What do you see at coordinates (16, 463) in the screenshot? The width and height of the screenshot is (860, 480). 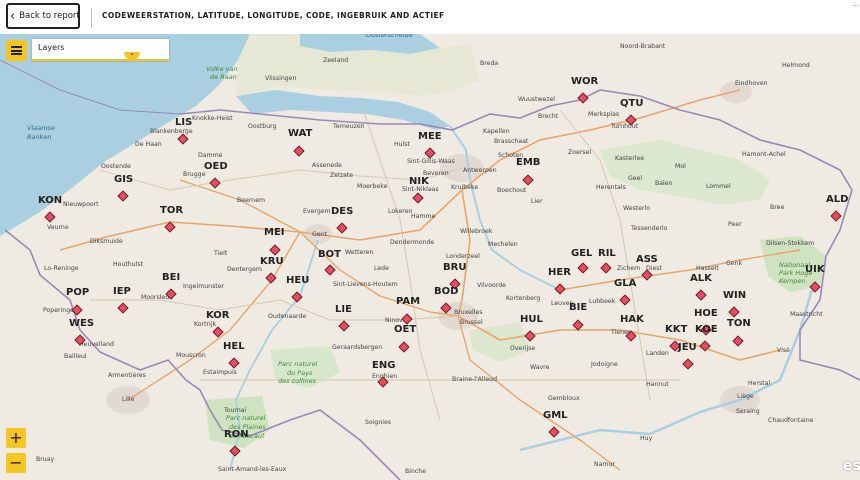 I see `zoom-out-button: −` at bounding box center [16, 463].